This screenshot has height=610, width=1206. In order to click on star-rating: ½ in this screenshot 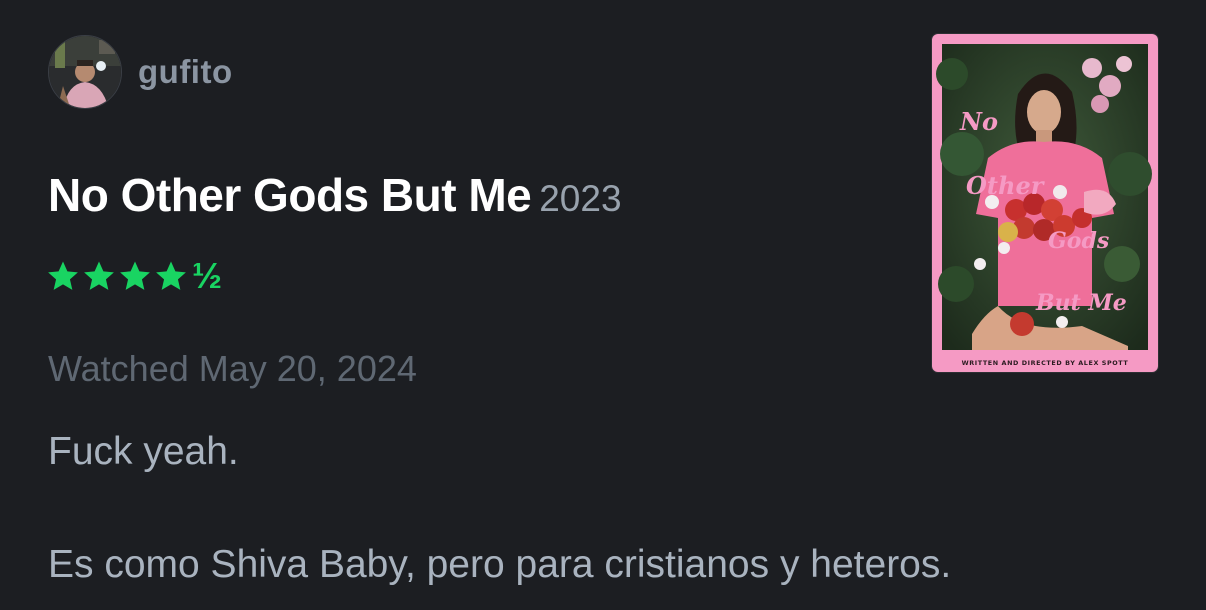, I will do `click(134, 276)`.